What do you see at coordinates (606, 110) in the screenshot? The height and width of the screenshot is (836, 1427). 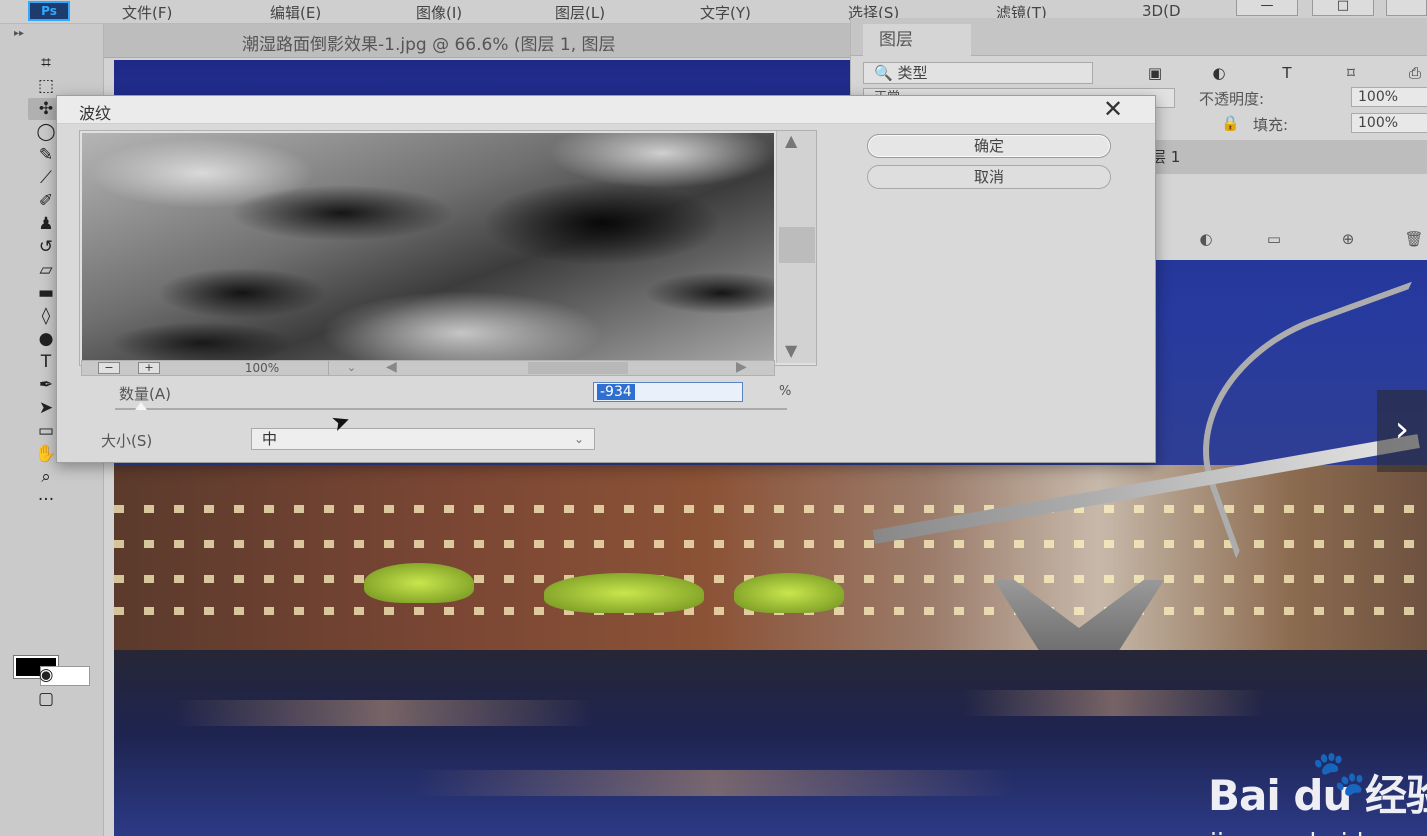 I see `dialog-titlebar: 波纹 ✕` at bounding box center [606, 110].